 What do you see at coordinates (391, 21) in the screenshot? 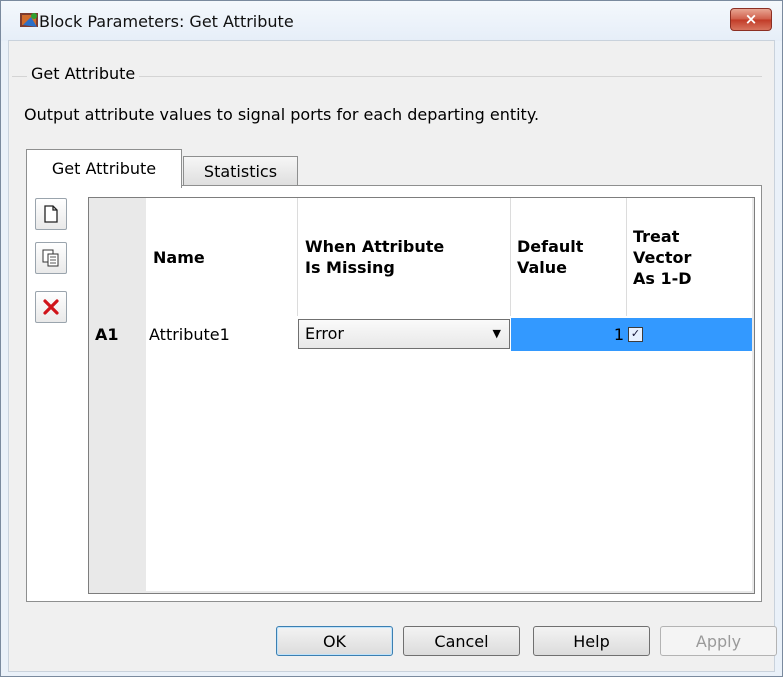
I see `title-bar: Block Parameters: Get Attribute ×` at bounding box center [391, 21].